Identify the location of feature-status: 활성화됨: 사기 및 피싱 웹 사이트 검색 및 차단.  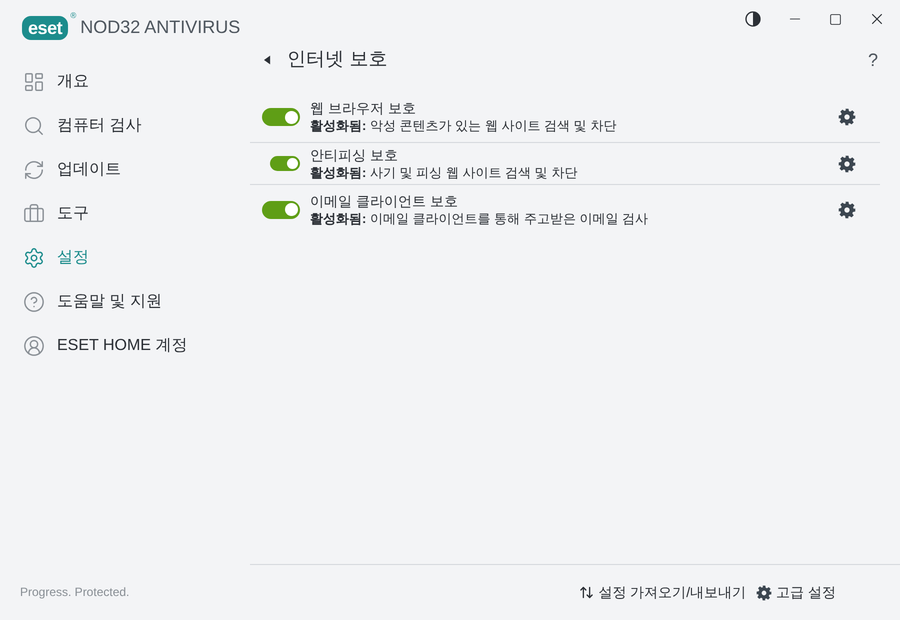
(444, 173).